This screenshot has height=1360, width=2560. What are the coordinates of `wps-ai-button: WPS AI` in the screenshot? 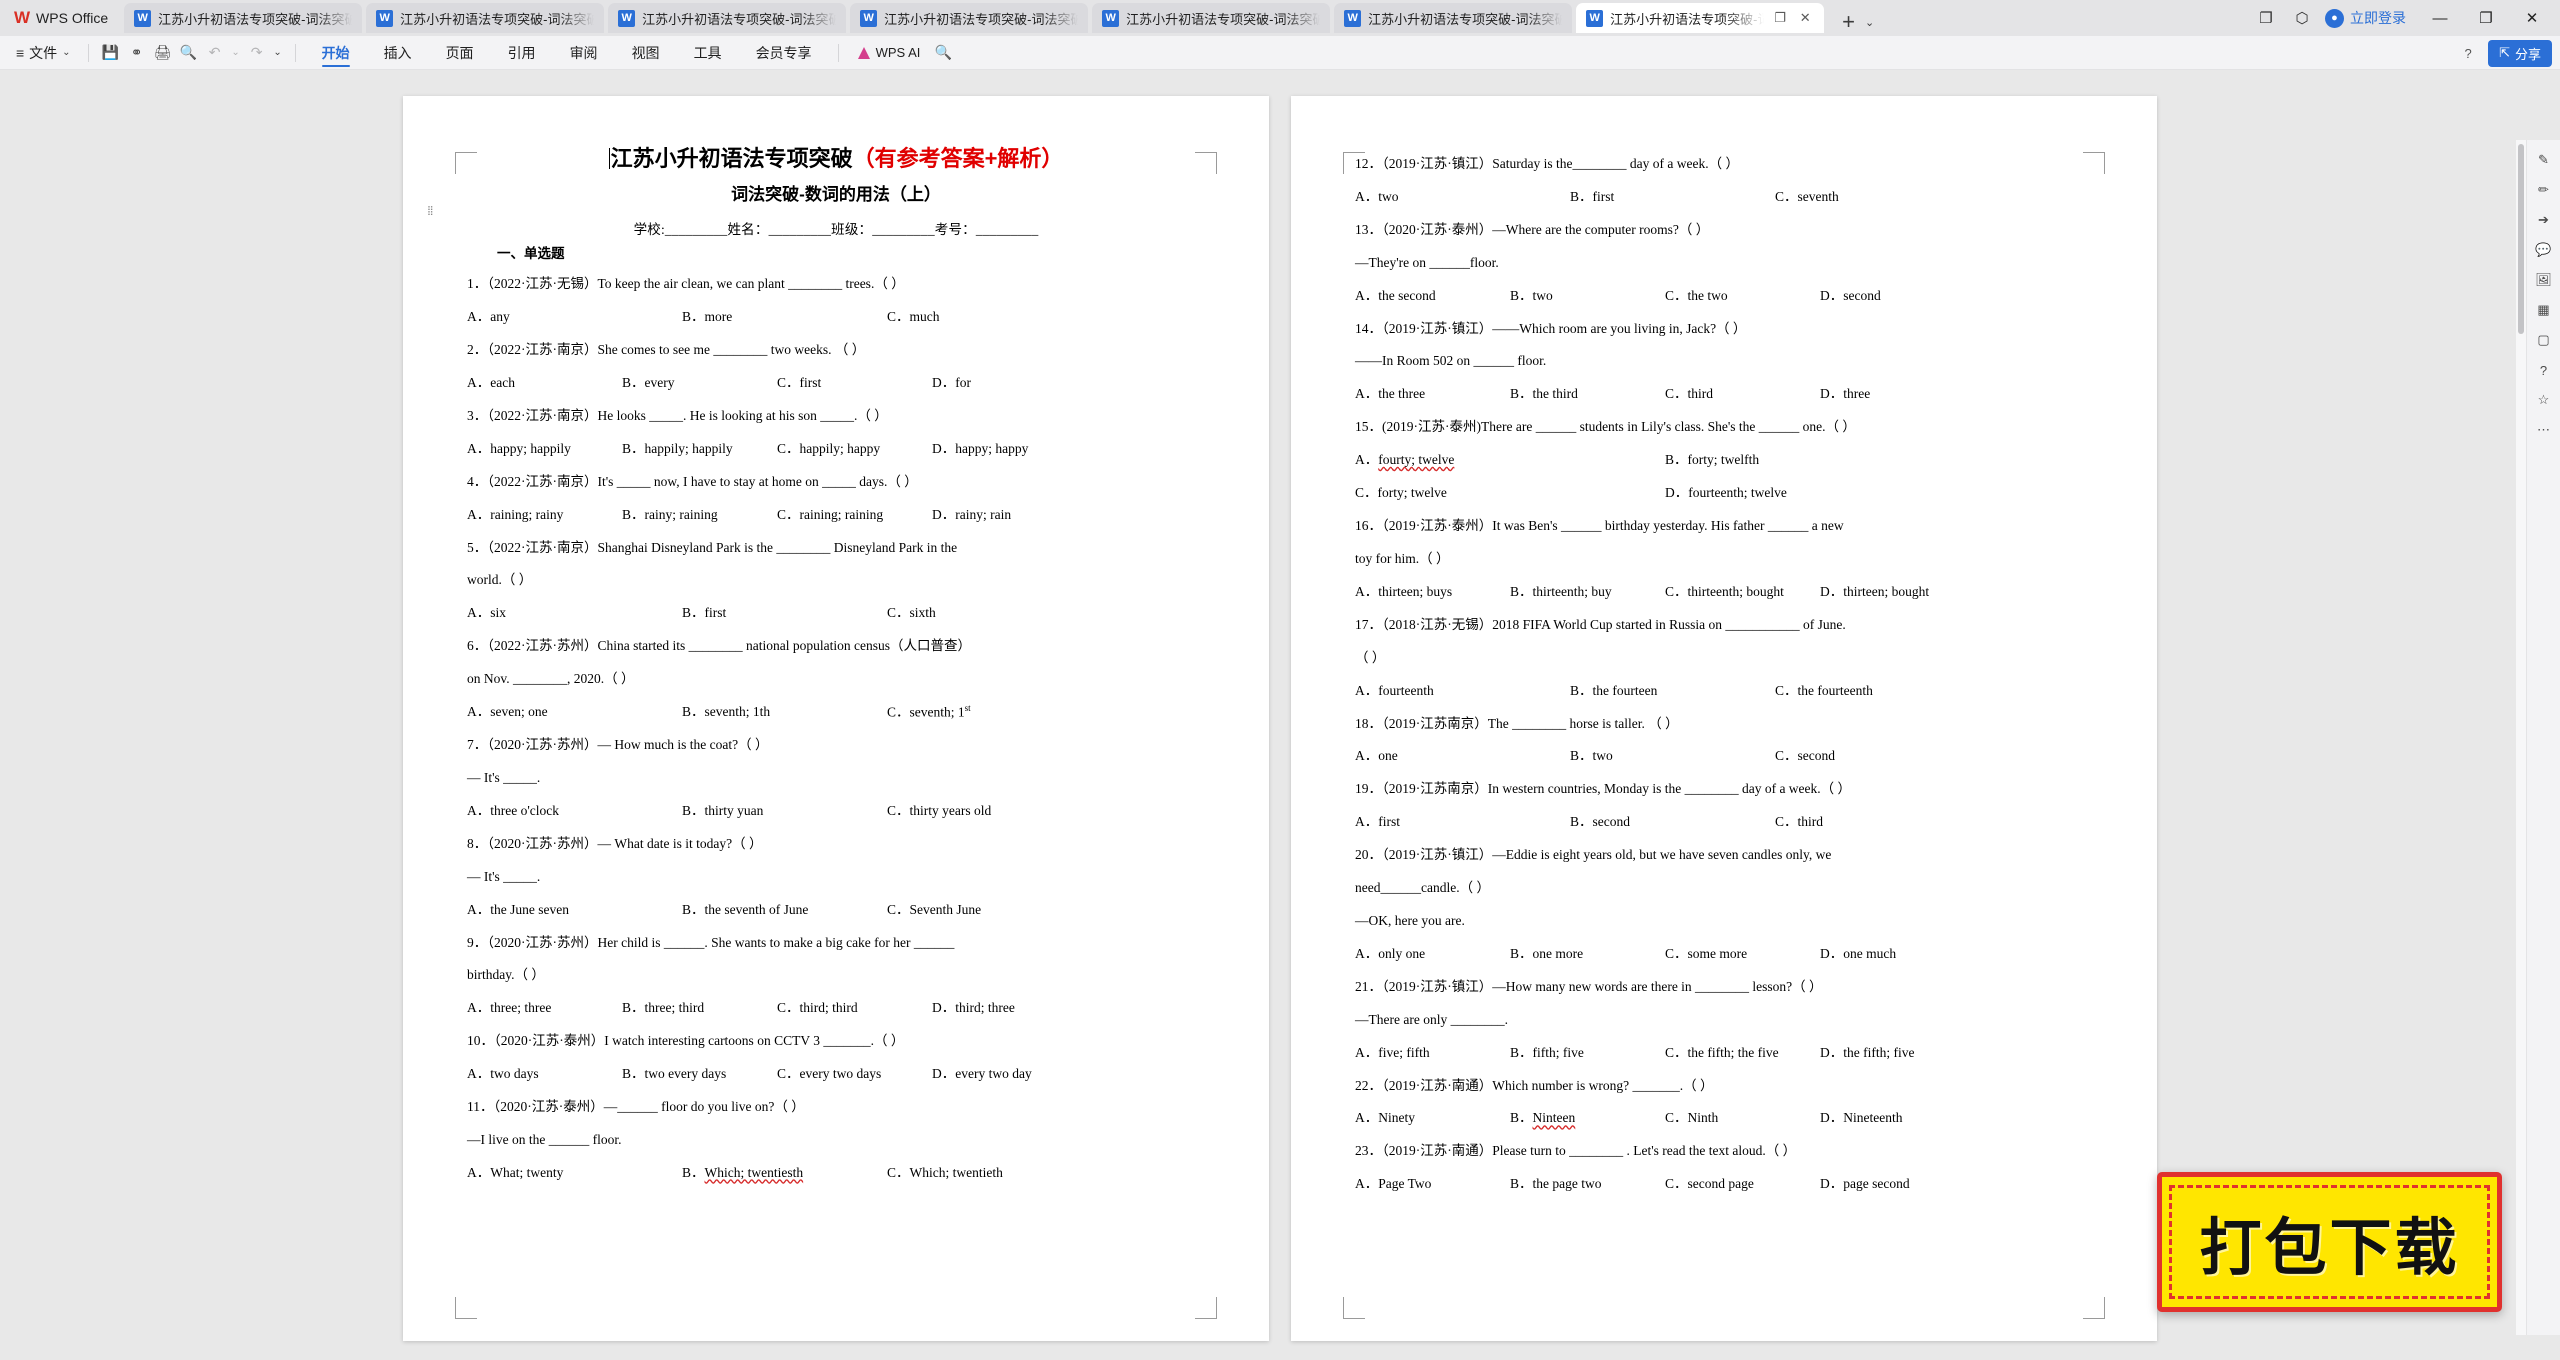 It's located at (889, 52).